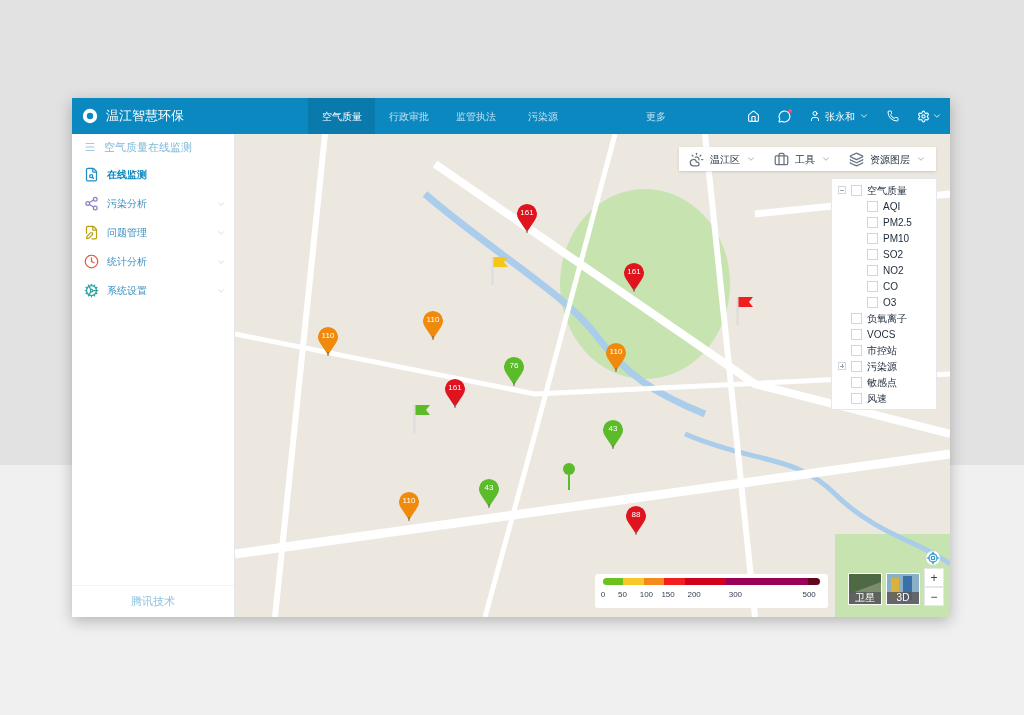 This screenshot has width=1024, height=715. What do you see at coordinates (91, 232) in the screenshot?
I see `issues-icon` at bounding box center [91, 232].